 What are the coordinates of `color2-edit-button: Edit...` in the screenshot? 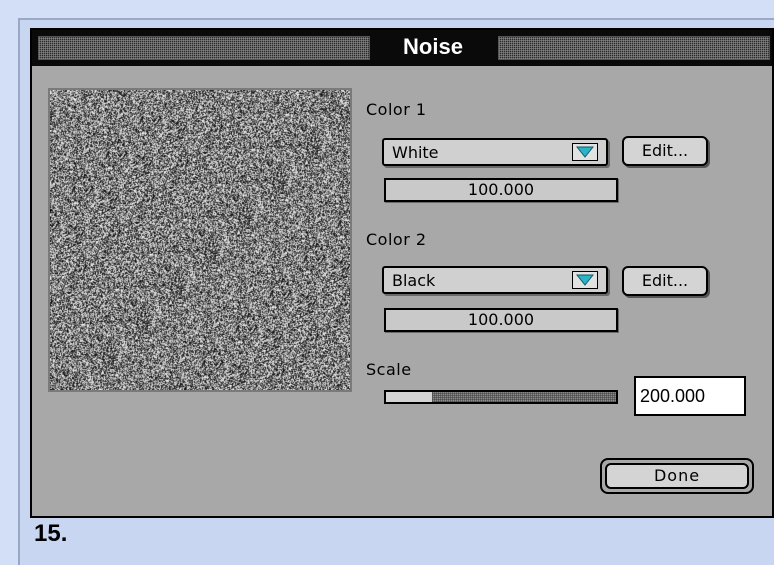 It's located at (665, 281).